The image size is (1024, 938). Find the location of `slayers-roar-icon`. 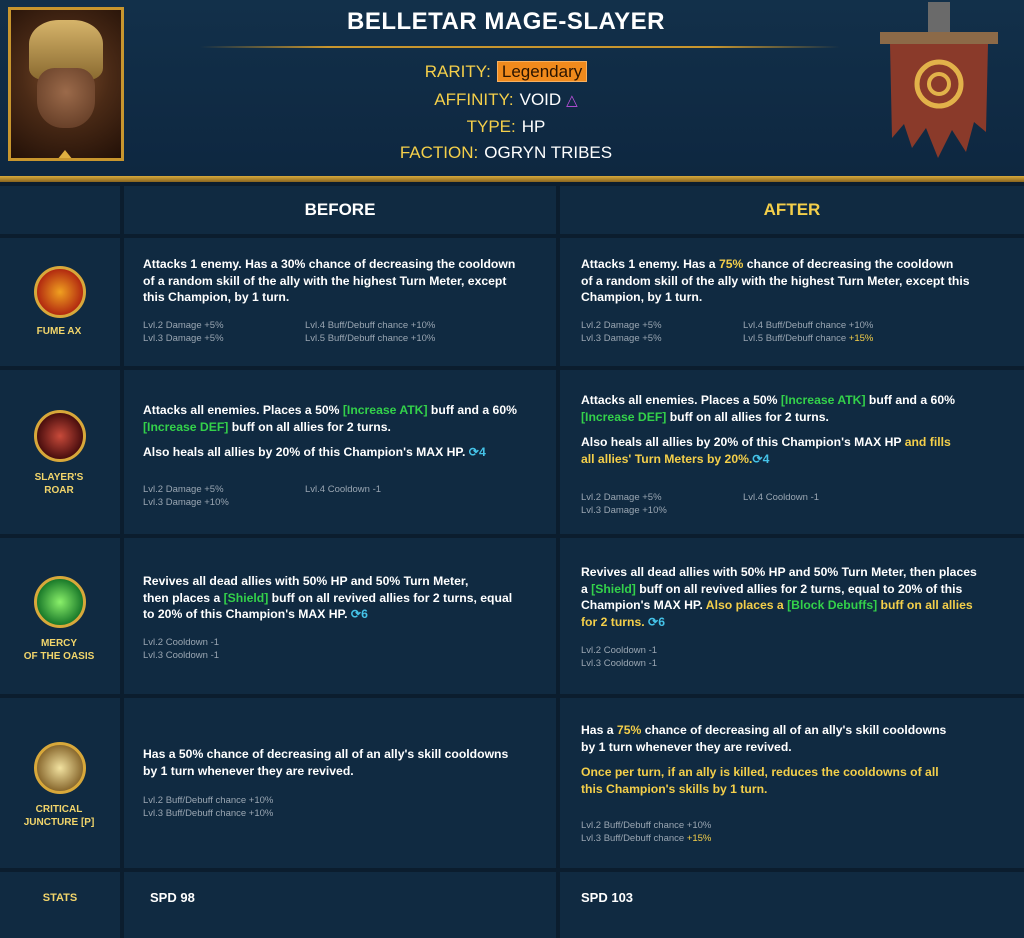

slayers-roar-icon is located at coordinates (60, 436).